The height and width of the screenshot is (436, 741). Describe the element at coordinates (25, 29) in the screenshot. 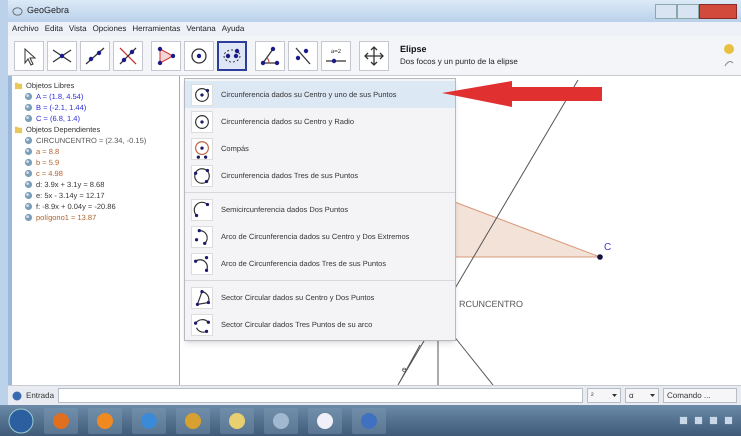

I see `menu-item: Archivo` at that location.